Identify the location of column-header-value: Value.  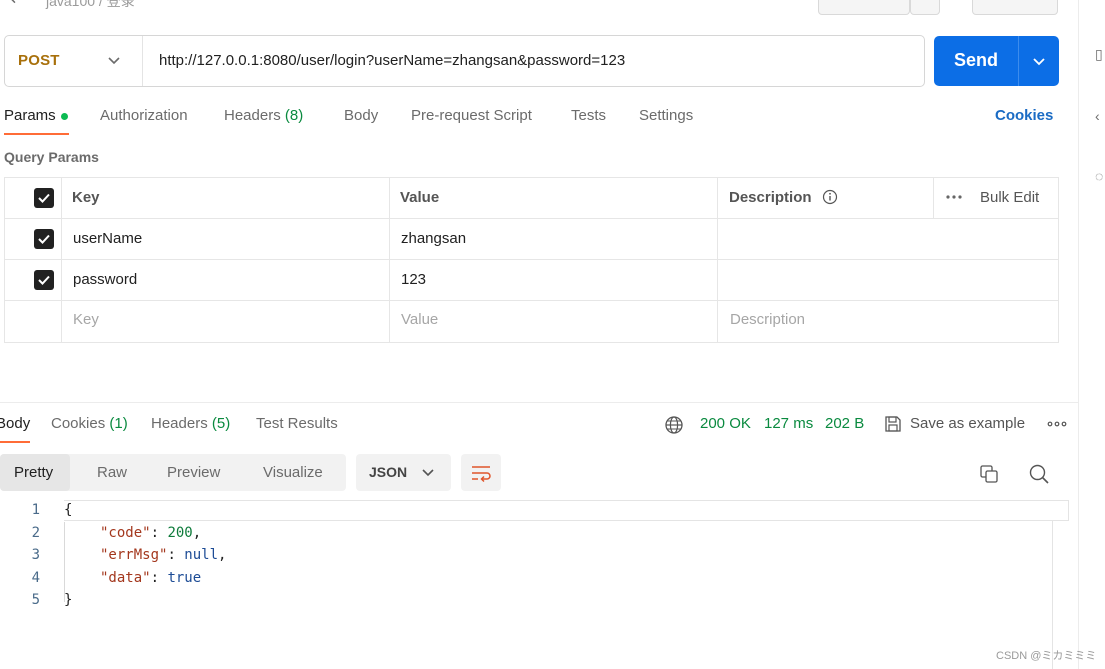
(420, 197).